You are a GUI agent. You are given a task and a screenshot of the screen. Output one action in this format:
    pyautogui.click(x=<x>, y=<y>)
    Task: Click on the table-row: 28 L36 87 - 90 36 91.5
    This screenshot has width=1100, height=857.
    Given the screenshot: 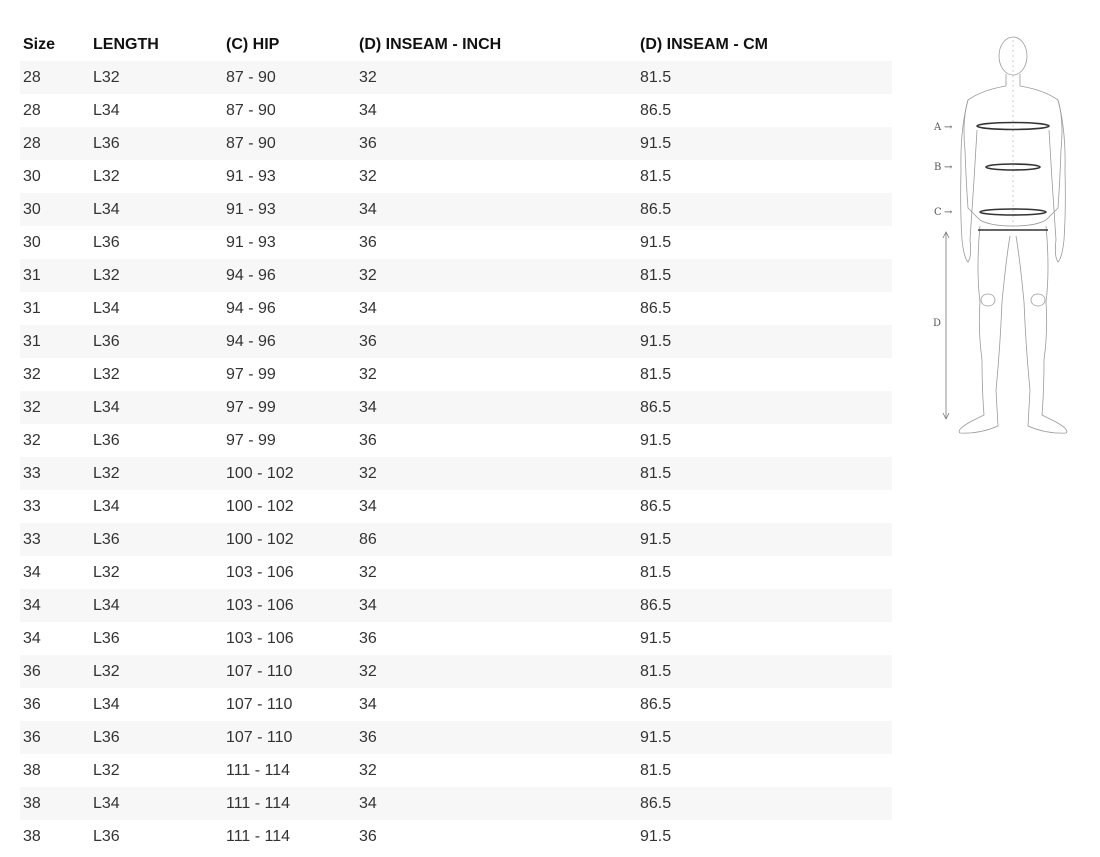 What is the action you would take?
    pyautogui.click(x=456, y=143)
    